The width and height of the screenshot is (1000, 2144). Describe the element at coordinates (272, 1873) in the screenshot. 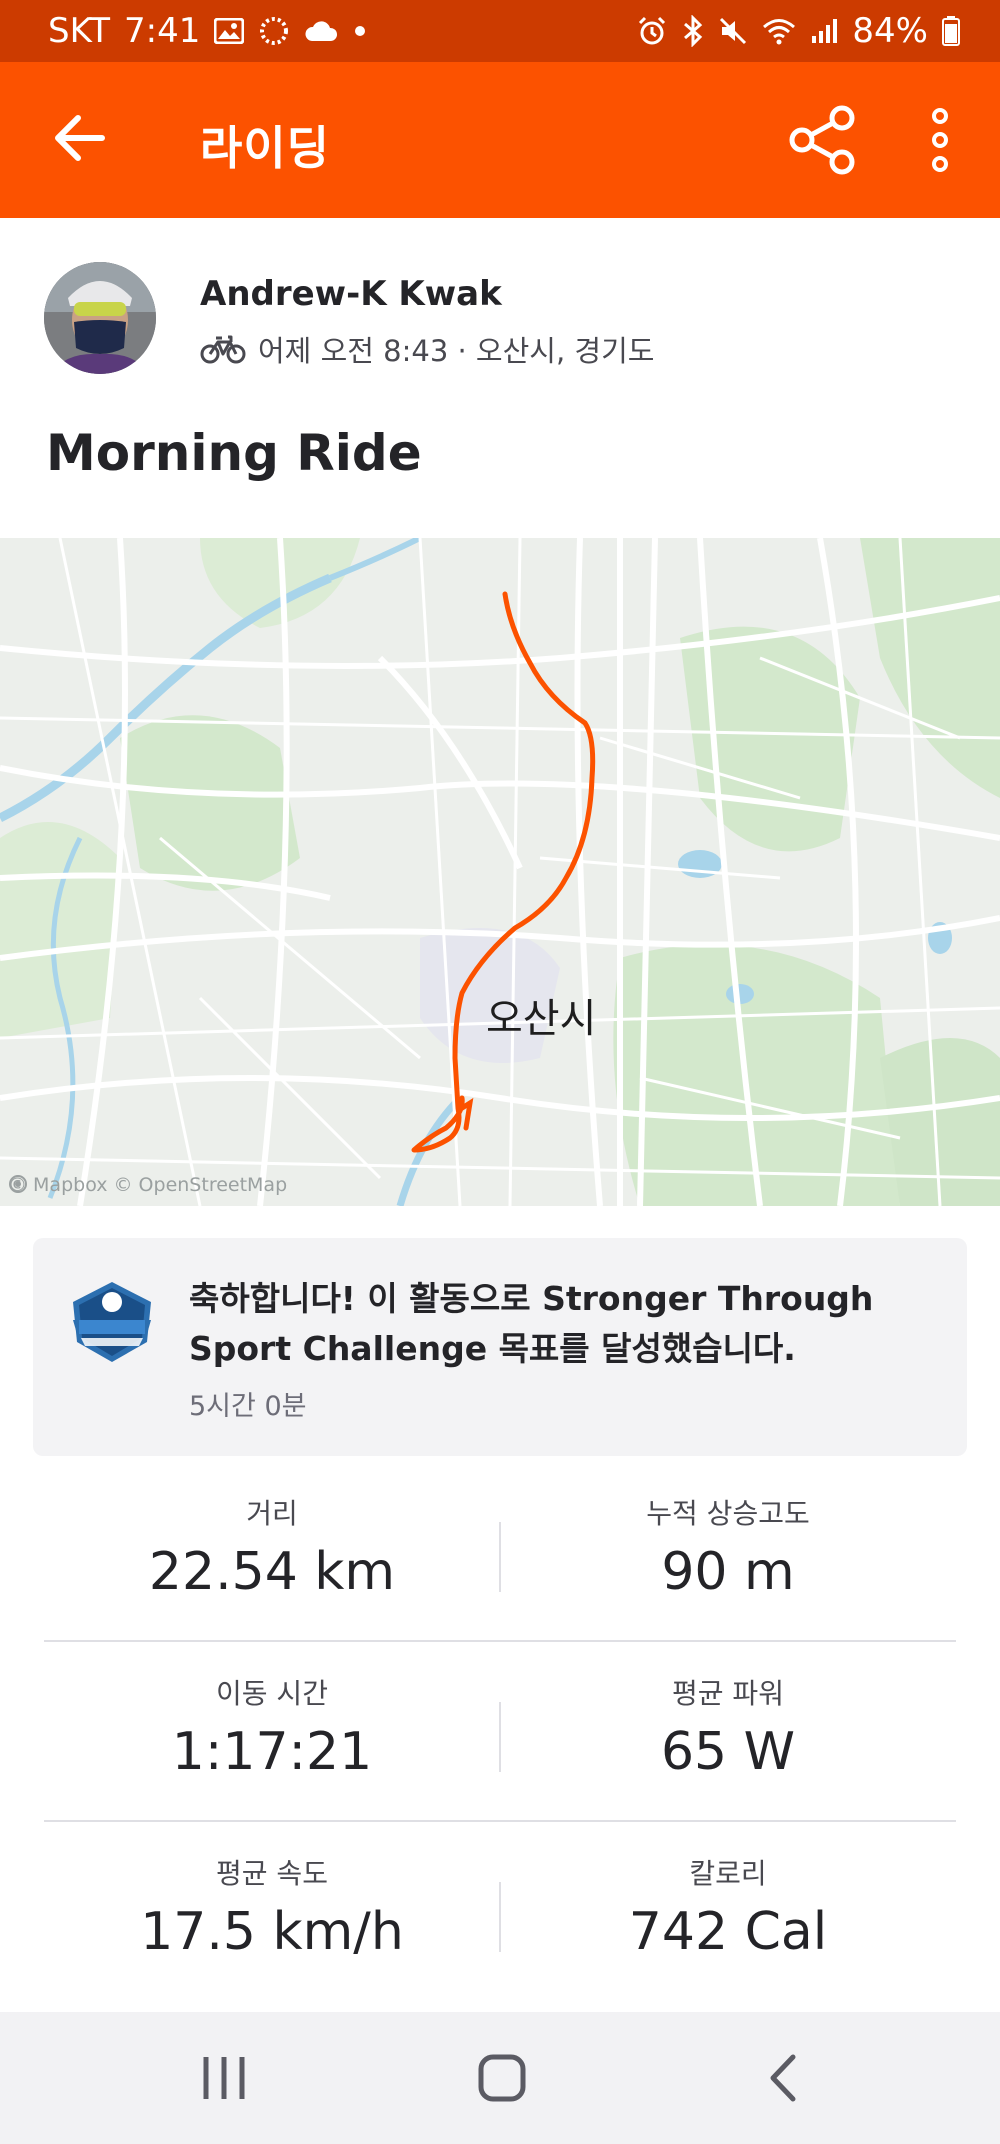

I see `stat-label: 평균 속도` at that location.